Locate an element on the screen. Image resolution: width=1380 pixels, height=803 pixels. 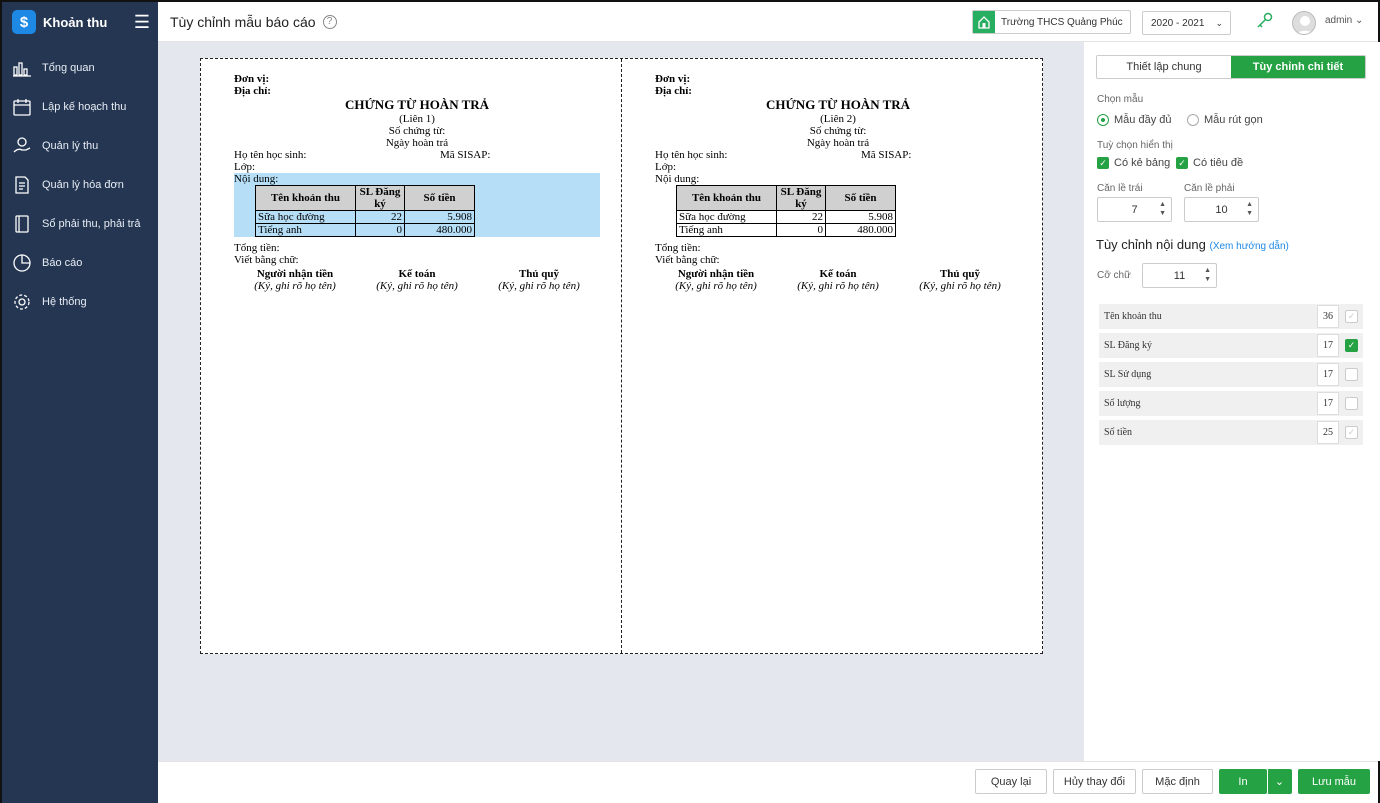
ngay-hoan-tra: Ngày hoàn trả is located at coordinates (417, 143).